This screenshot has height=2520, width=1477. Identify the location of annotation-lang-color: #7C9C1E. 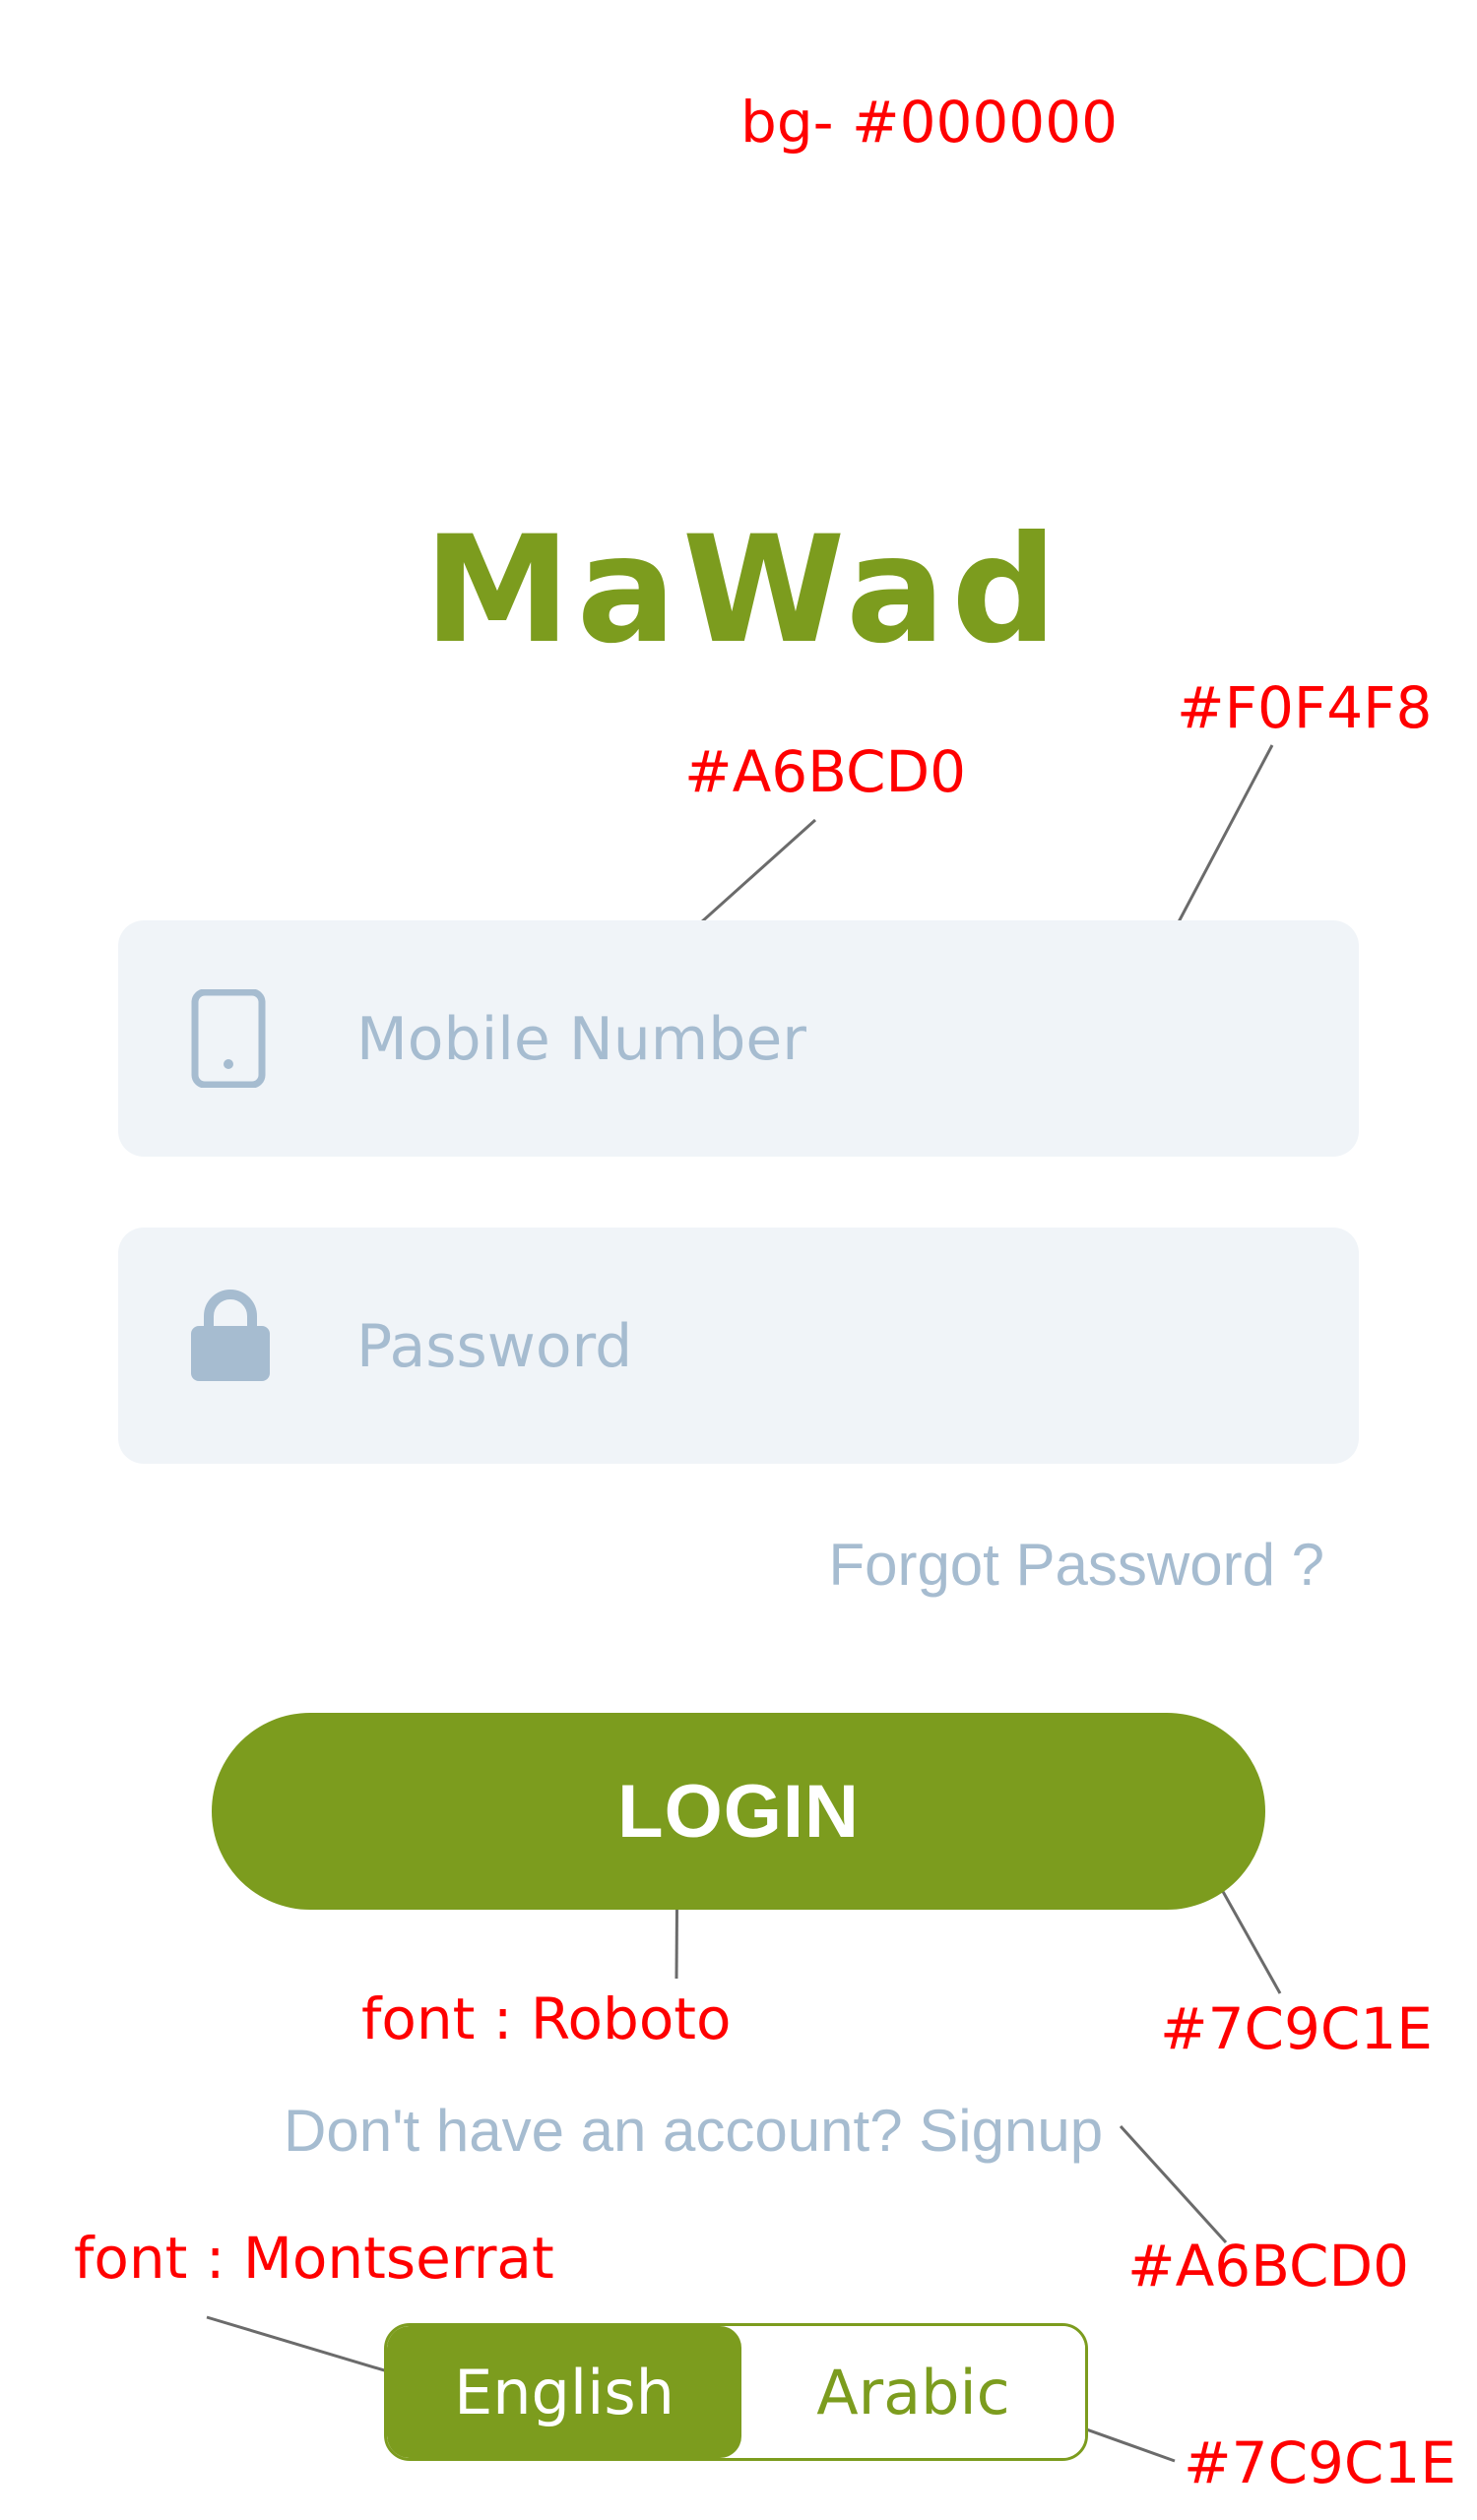
(1320, 2462).